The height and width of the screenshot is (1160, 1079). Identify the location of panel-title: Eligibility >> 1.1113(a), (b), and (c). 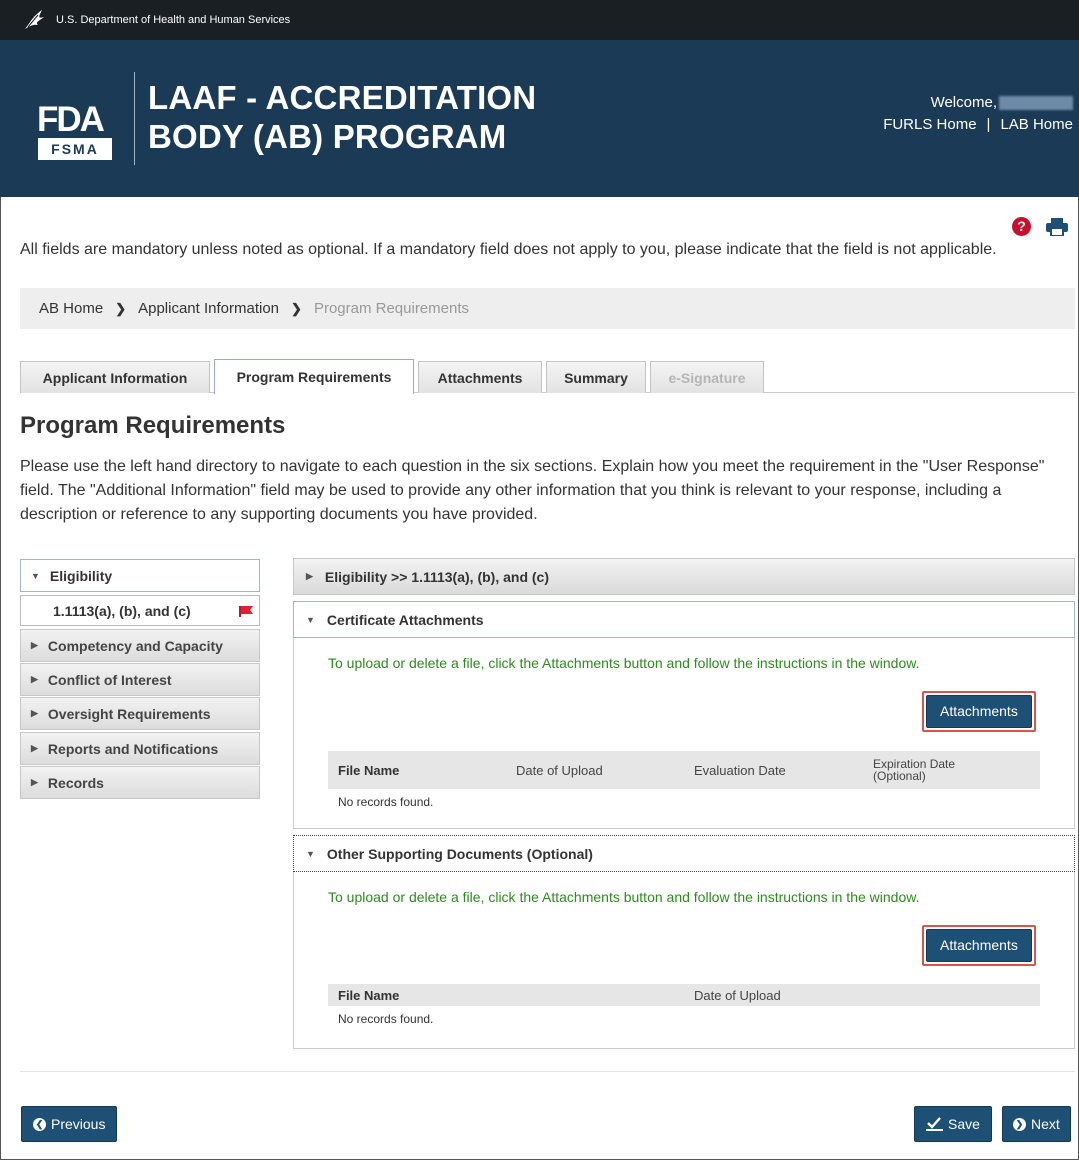
(436, 576).